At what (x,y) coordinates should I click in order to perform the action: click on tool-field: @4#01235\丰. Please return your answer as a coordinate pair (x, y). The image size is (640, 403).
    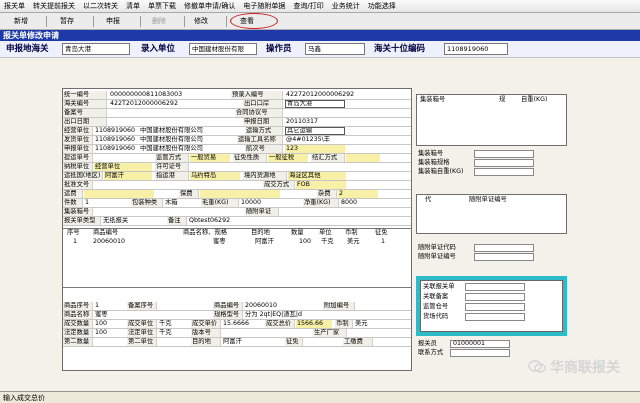
    Looking at the image, I should click on (315, 140).